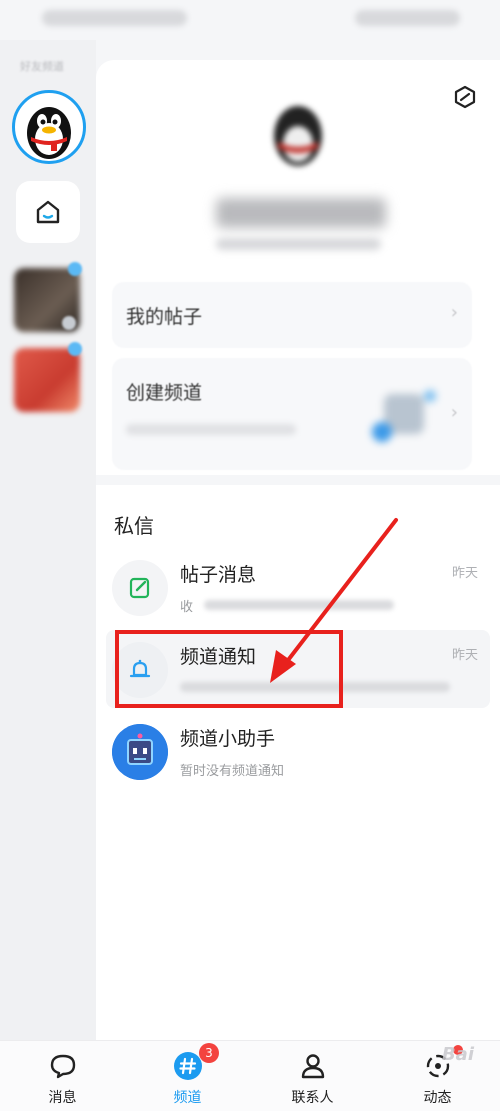 This screenshot has width=500, height=1111. What do you see at coordinates (218, 575) in the screenshot?
I see `dm-item-title: 帖子消息` at bounding box center [218, 575].